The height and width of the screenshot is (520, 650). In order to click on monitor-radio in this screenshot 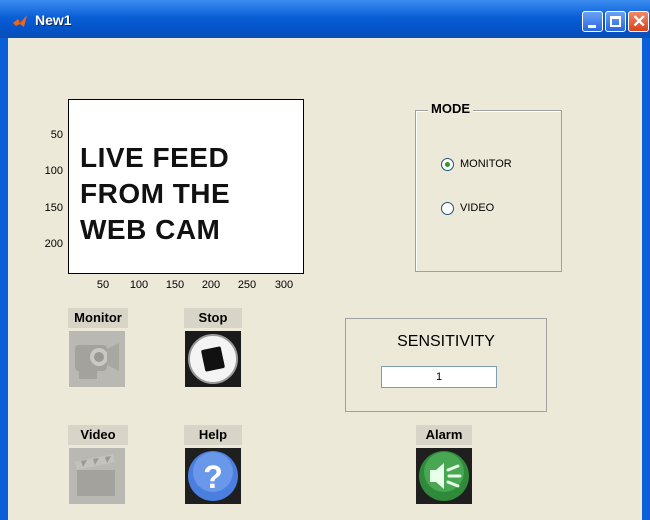, I will do `click(447, 164)`.